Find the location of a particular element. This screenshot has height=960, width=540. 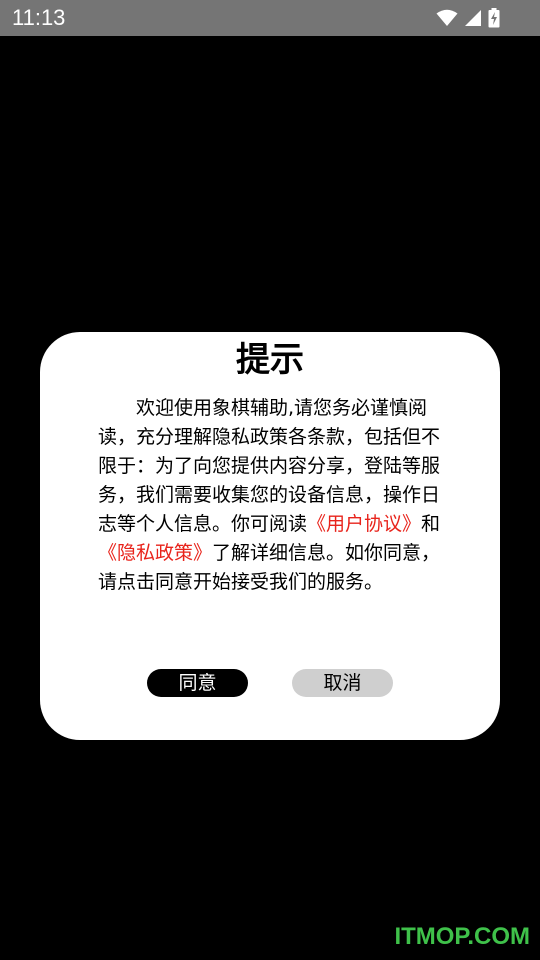

privacy-policy-link: 《隐私政策》 is located at coordinates (155, 553).